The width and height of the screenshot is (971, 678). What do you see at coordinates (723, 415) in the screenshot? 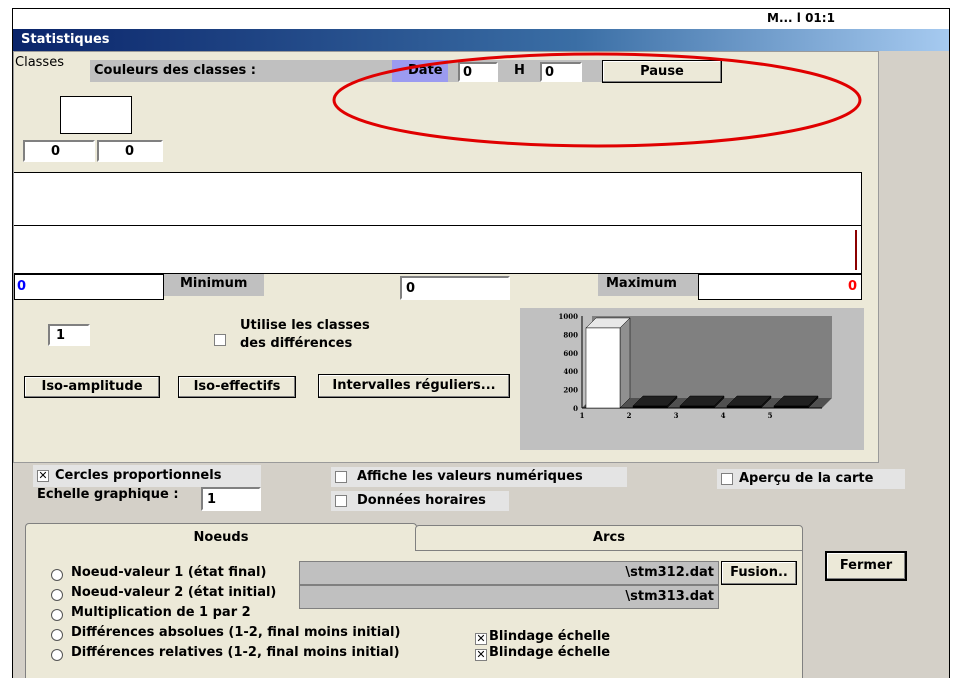
I see `chart-x-tick-label: 4` at bounding box center [723, 415].